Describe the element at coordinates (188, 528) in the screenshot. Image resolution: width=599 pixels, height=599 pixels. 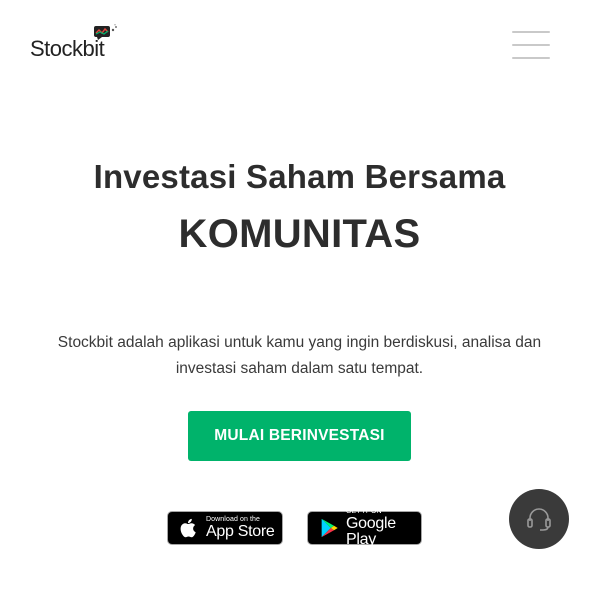
I see `apple-icon` at that location.